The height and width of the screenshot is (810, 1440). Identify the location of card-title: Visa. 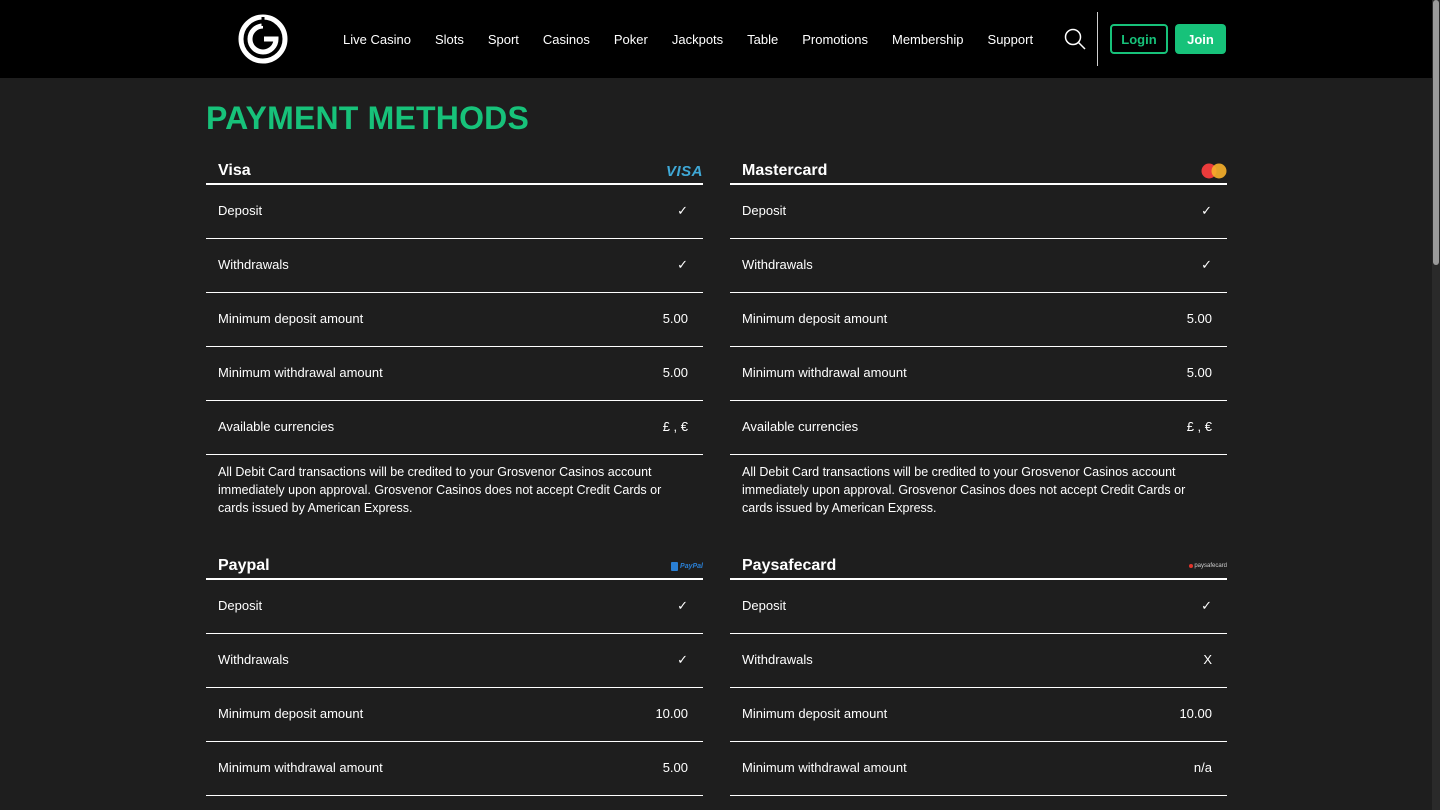
(234, 170).